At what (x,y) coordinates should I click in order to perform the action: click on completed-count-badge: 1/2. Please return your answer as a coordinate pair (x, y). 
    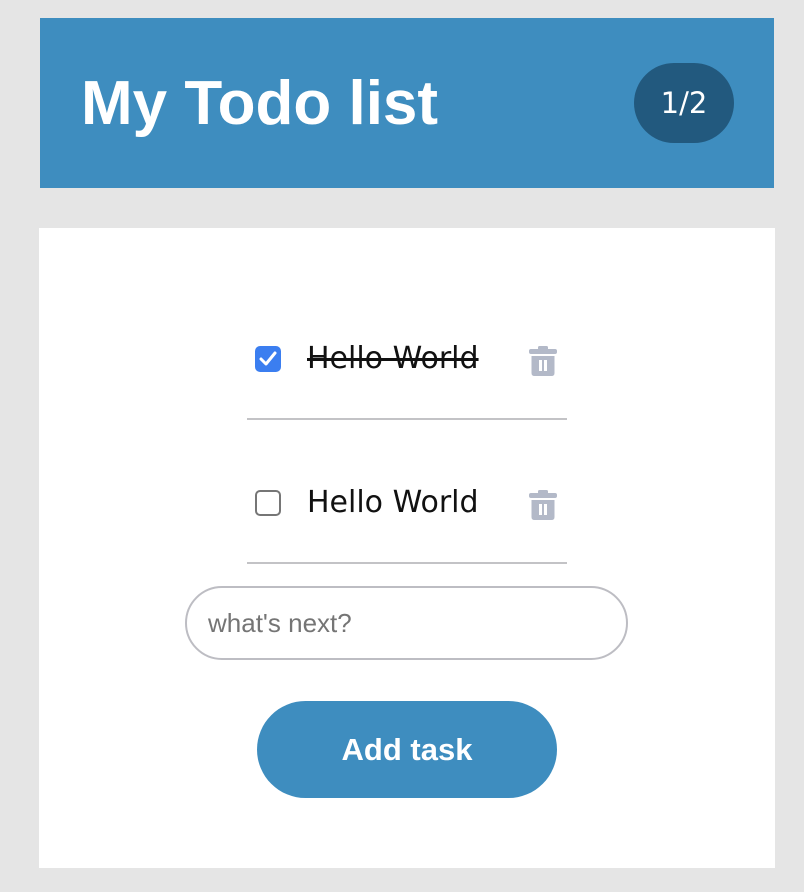
    Looking at the image, I should click on (684, 103).